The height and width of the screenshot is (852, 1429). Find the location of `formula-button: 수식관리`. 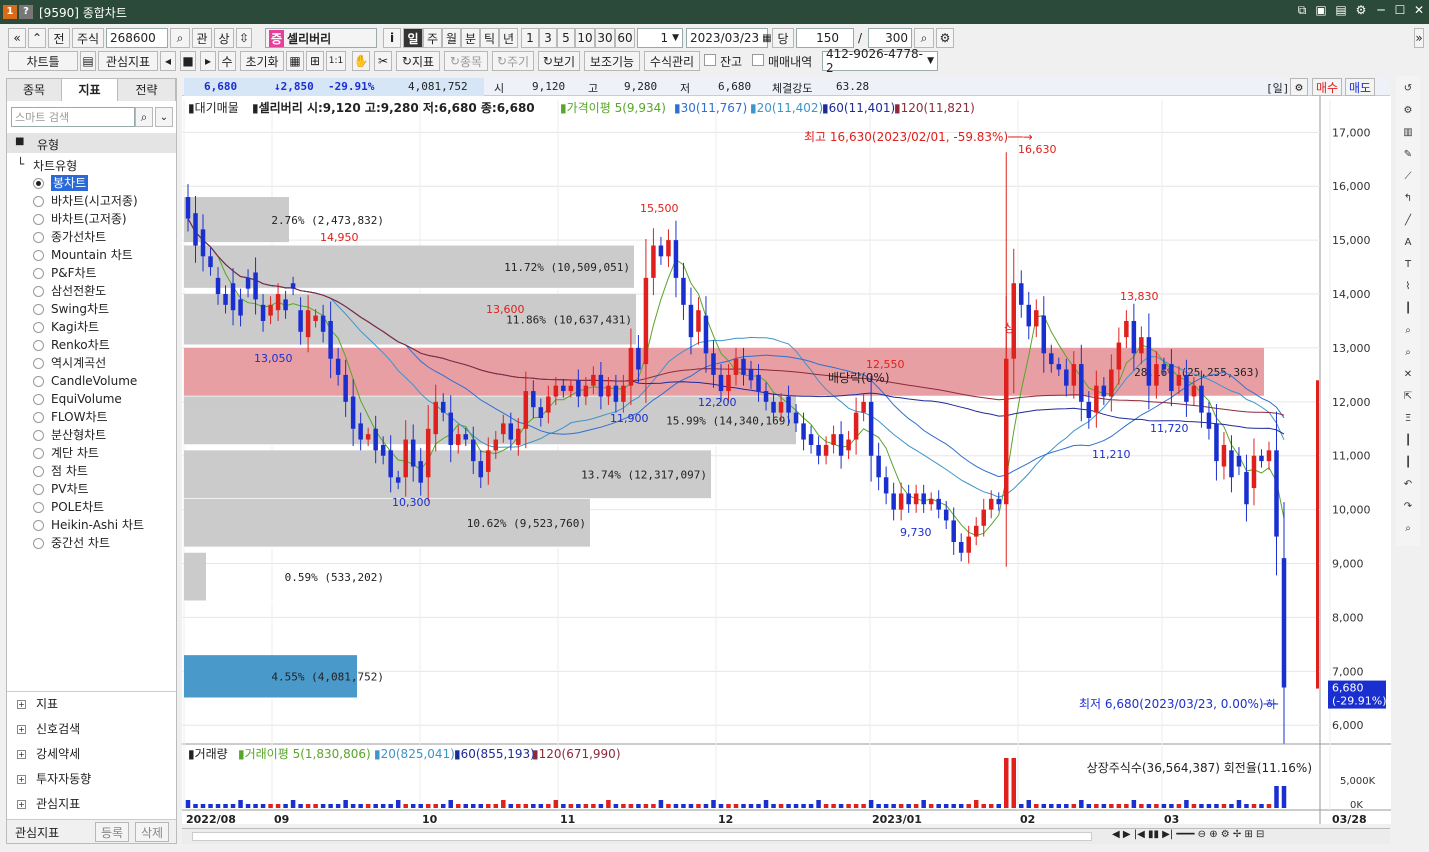

formula-button: 수식관리 is located at coordinates (672, 61).